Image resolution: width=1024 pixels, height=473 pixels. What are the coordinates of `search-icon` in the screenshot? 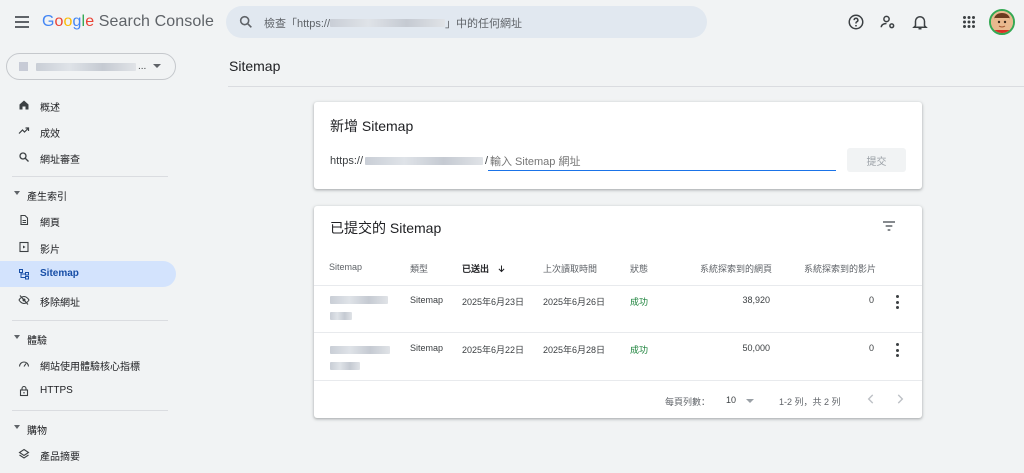 It's located at (245, 21).